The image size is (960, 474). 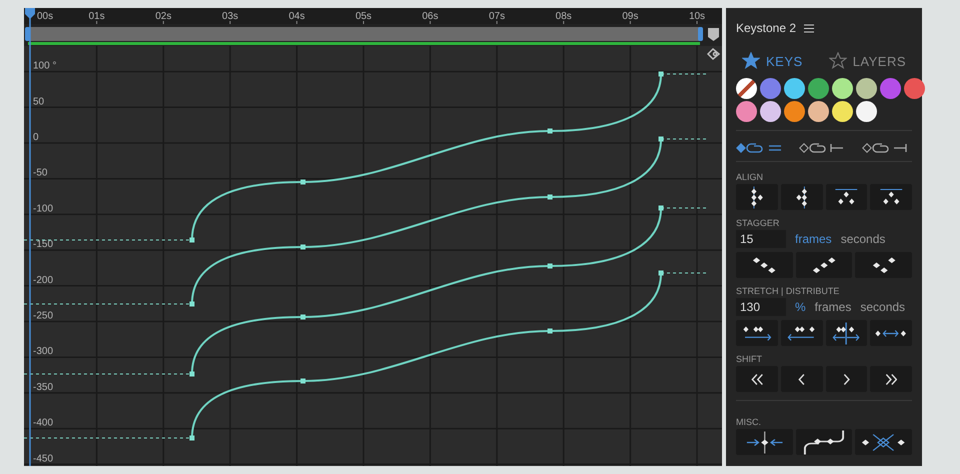 I want to click on value-label: -400, so click(x=43, y=423).